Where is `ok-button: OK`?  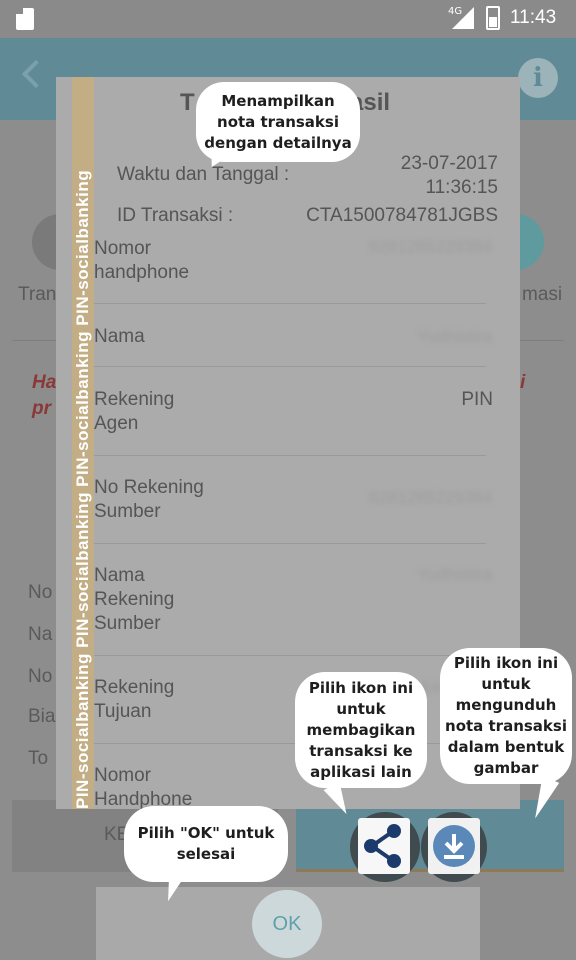
ok-button: OK is located at coordinates (287, 924).